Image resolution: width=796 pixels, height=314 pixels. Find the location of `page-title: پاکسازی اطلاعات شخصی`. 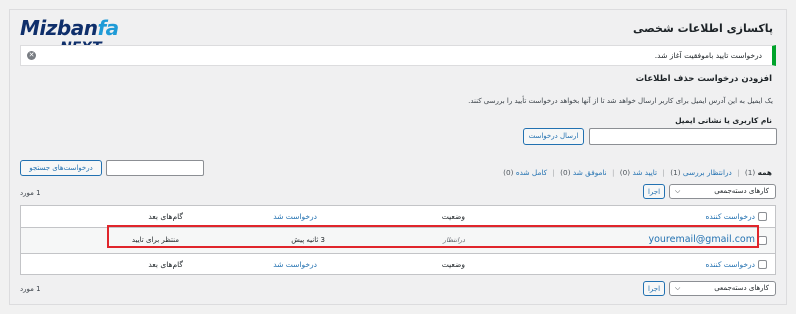

page-title: پاکسازی اطلاعات شخصی is located at coordinates (703, 28).